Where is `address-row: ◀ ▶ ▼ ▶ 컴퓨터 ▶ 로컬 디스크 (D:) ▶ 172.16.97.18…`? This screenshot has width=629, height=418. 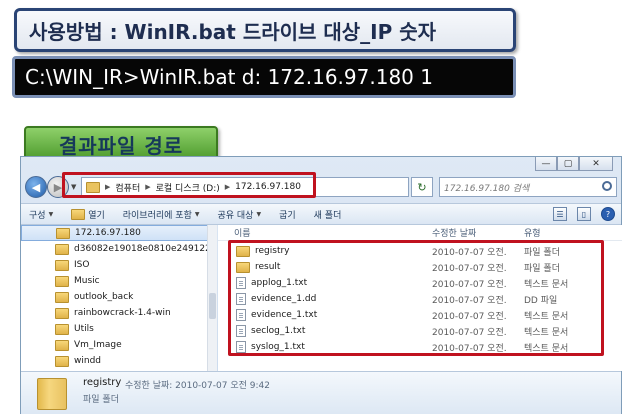 address-row: ◀ ▶ ▼ ▶ 컴퓨터 ▶ 로컬 디스크 (D:) ▶ 172.16.97.18… is located at coordinates (321, 187).